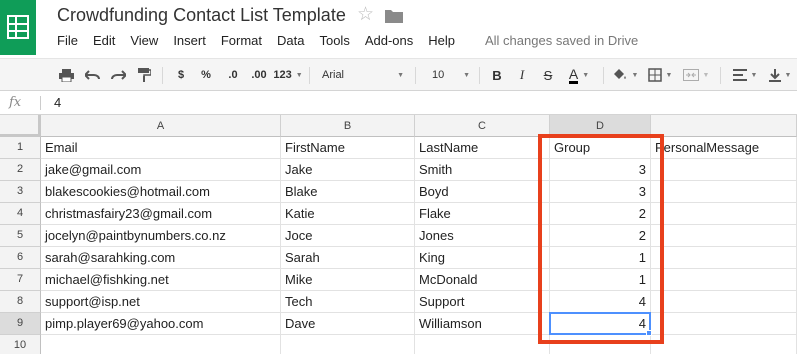  I want to click on cell-a8: support@isp.net, so click(161, 302).